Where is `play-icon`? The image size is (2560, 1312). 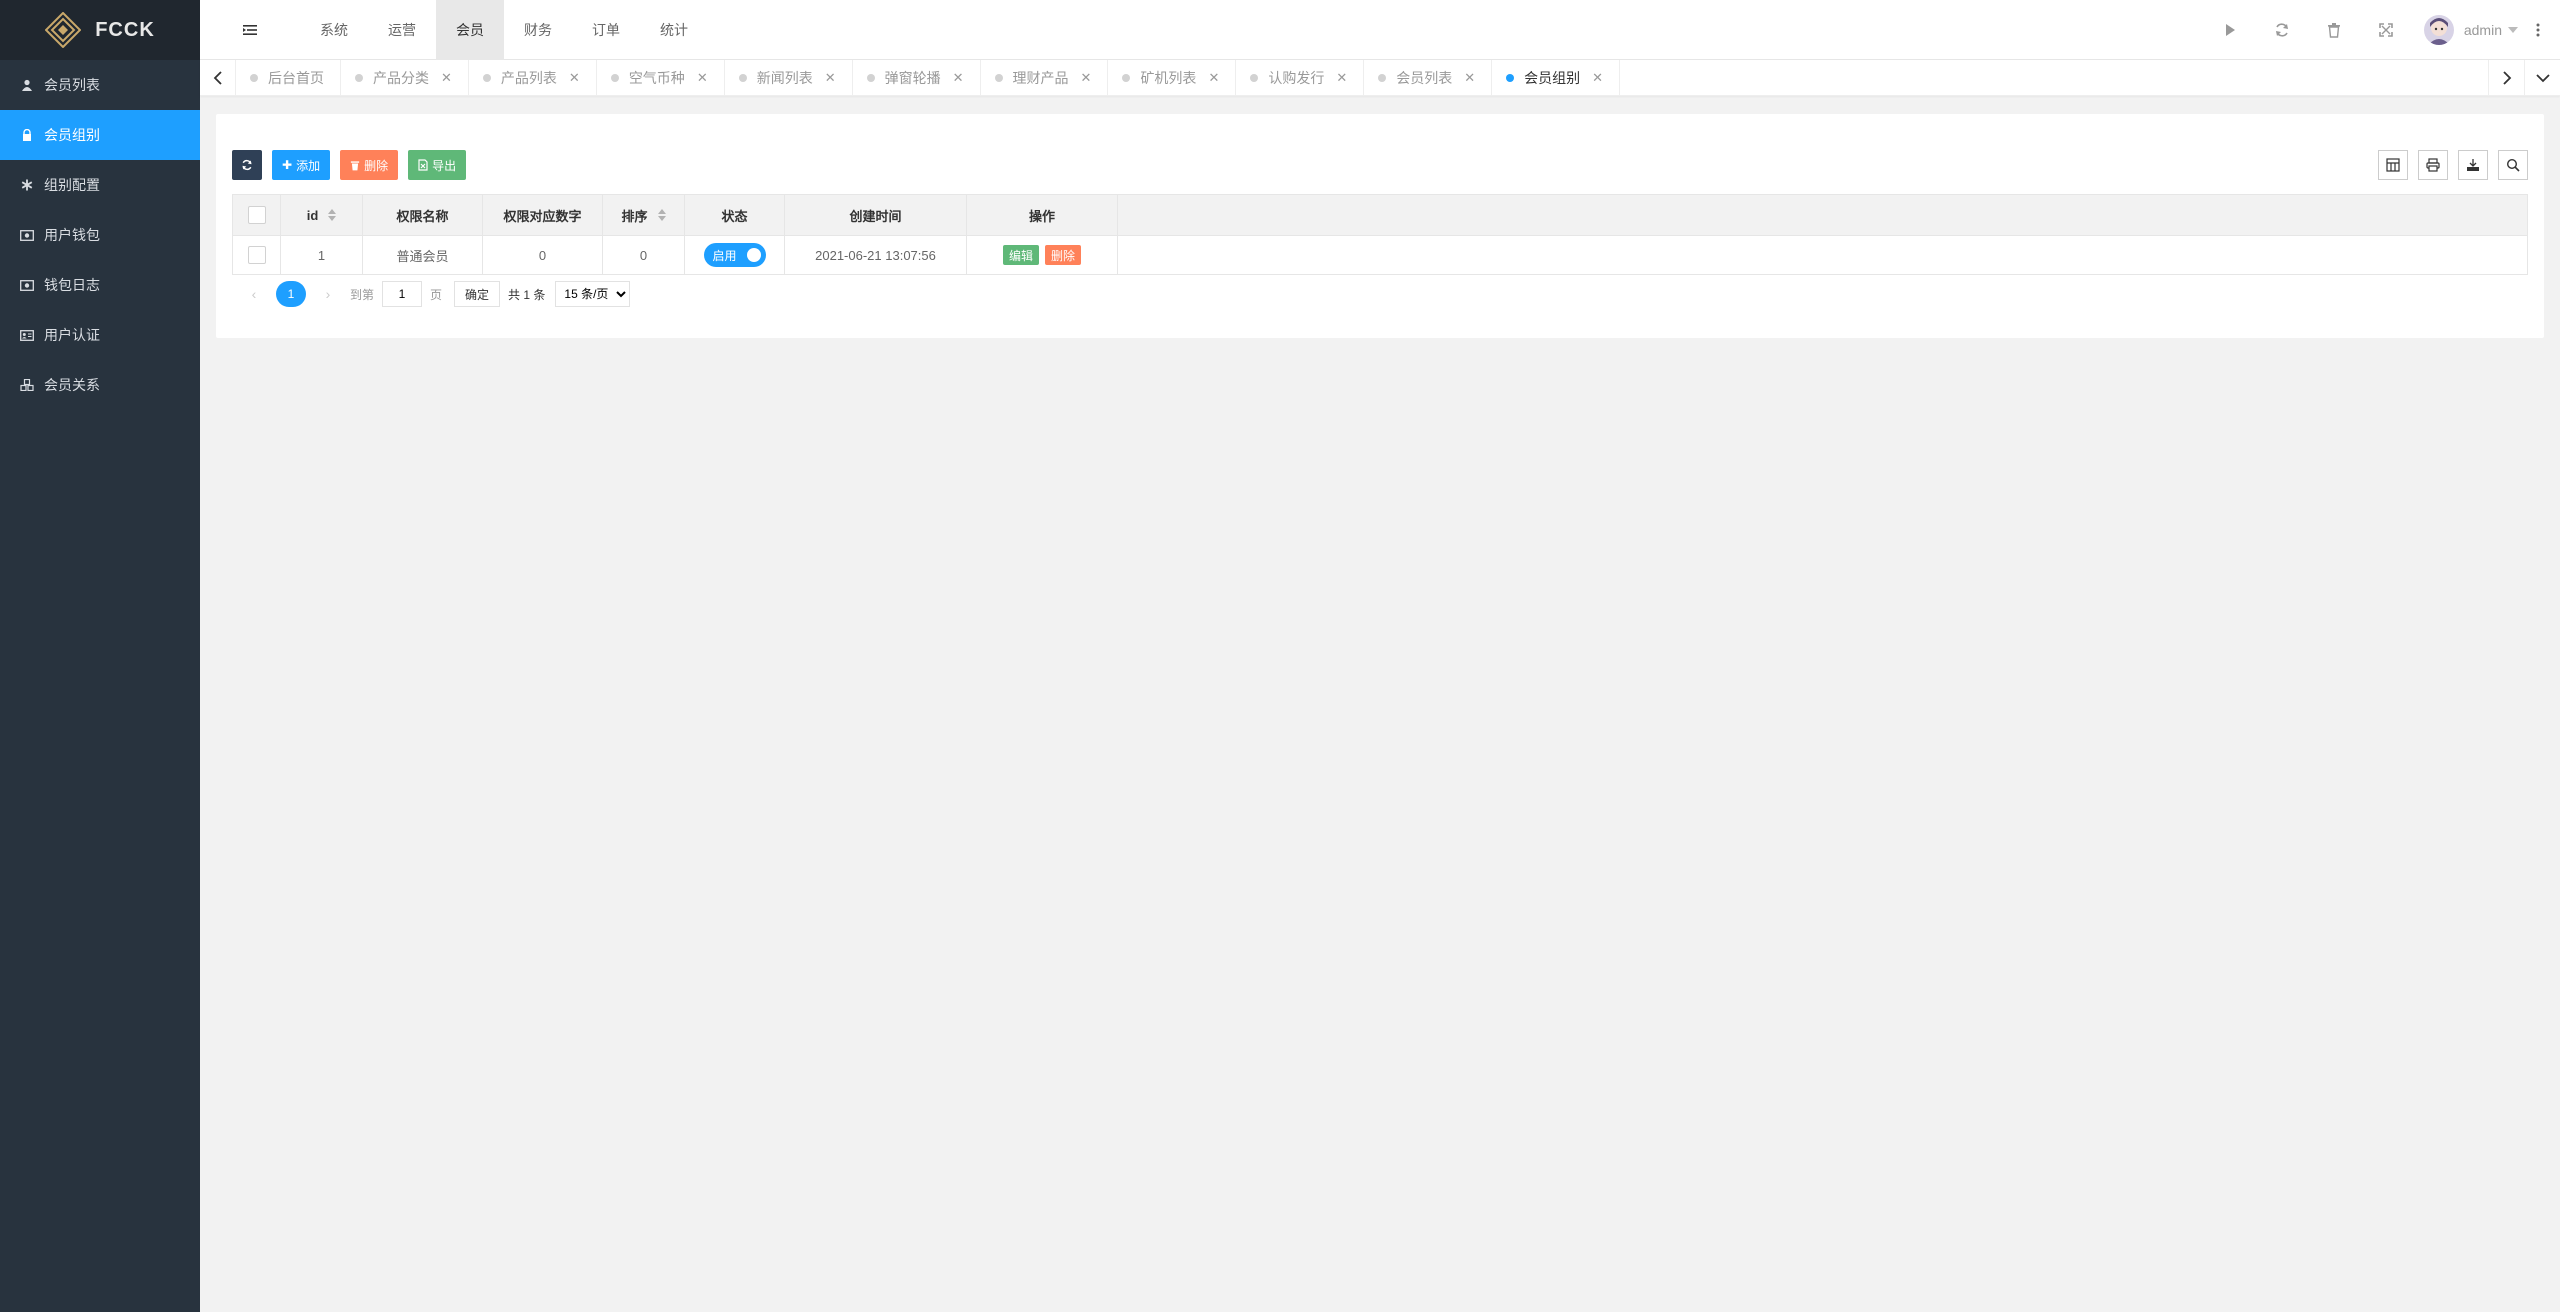
play-icon is located at coordinates (2230, 30).